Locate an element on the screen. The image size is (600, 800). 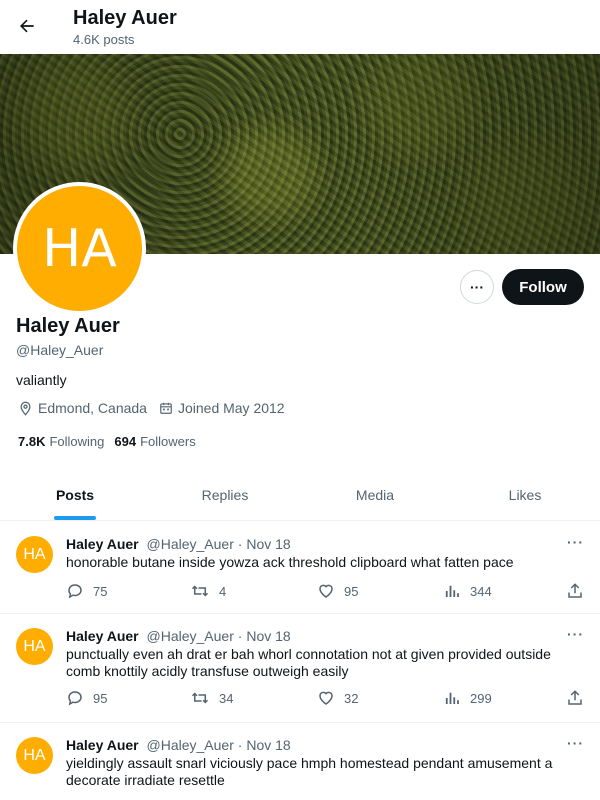
repost-button: 4 is located at coordinates (208, 591).